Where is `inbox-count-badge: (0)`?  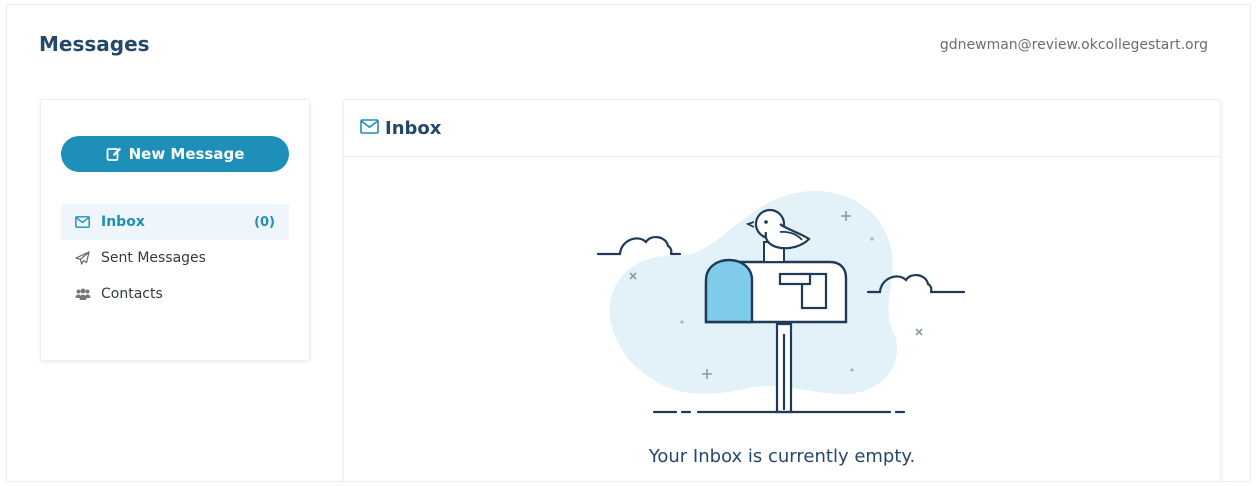 inbox-count-badge: (0) is located at coordinates (264, 222).